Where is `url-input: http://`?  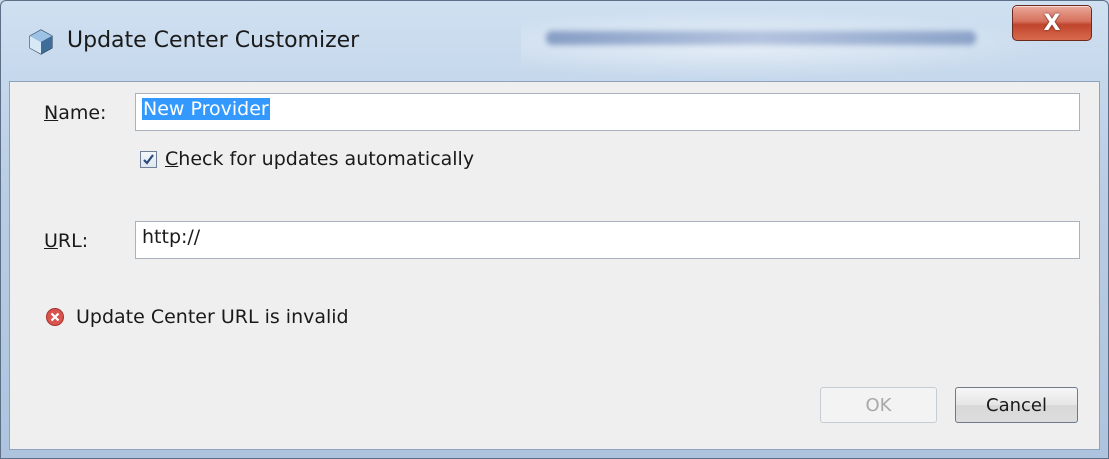 url-input: http:// is located at coordinates (607, 240).